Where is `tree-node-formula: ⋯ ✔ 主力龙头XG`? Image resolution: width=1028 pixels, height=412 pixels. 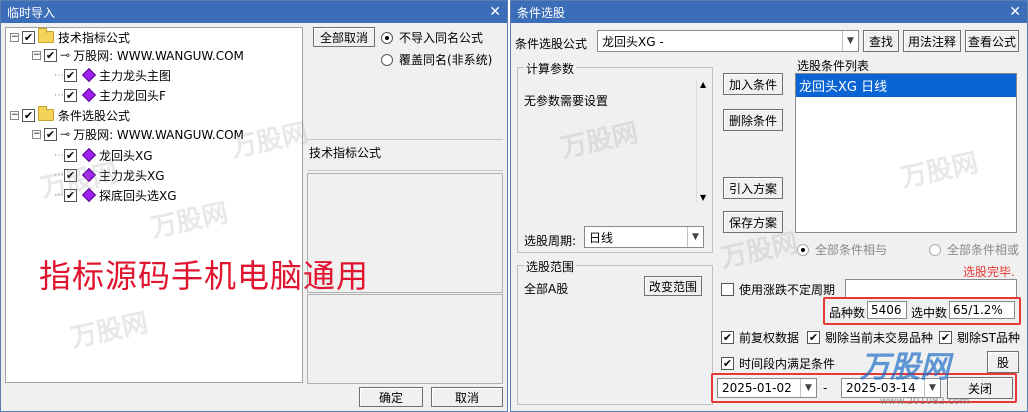 tree-node-formula: ⋯ ✔ 主力龙头XG is located at coordinates (109, 175).